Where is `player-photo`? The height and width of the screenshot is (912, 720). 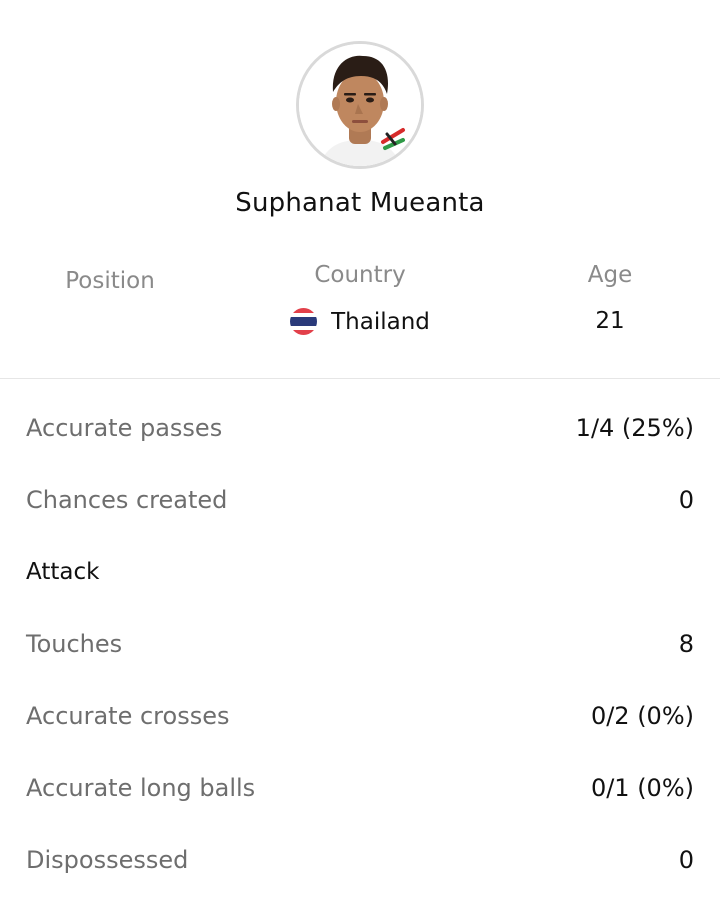 player-photo is located at coordinates (360, 105).